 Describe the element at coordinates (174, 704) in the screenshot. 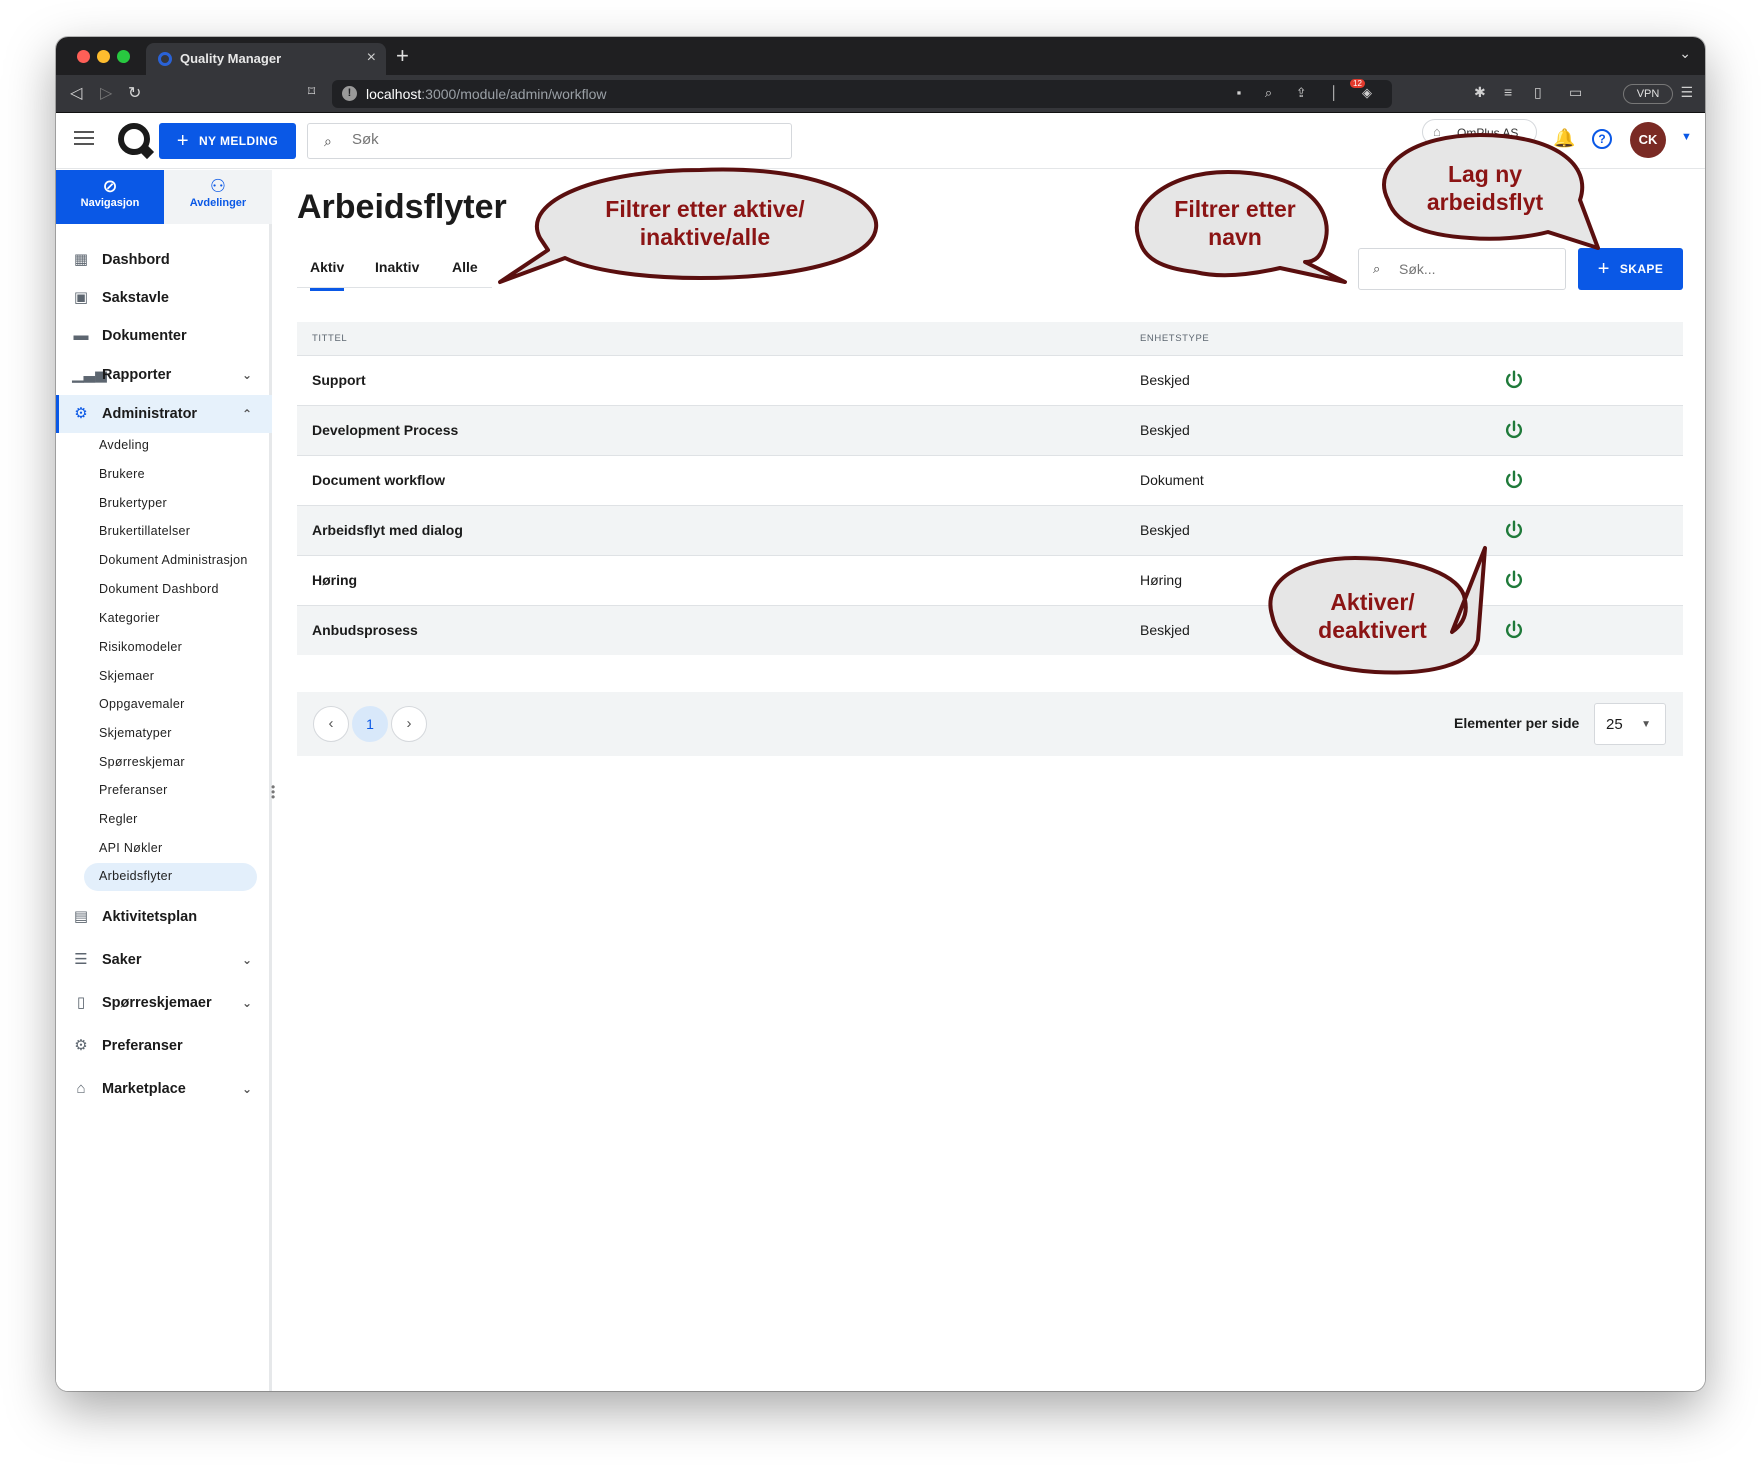

I see `admin-subitem-oppgavemaler: Oppgavemaler` at that location.